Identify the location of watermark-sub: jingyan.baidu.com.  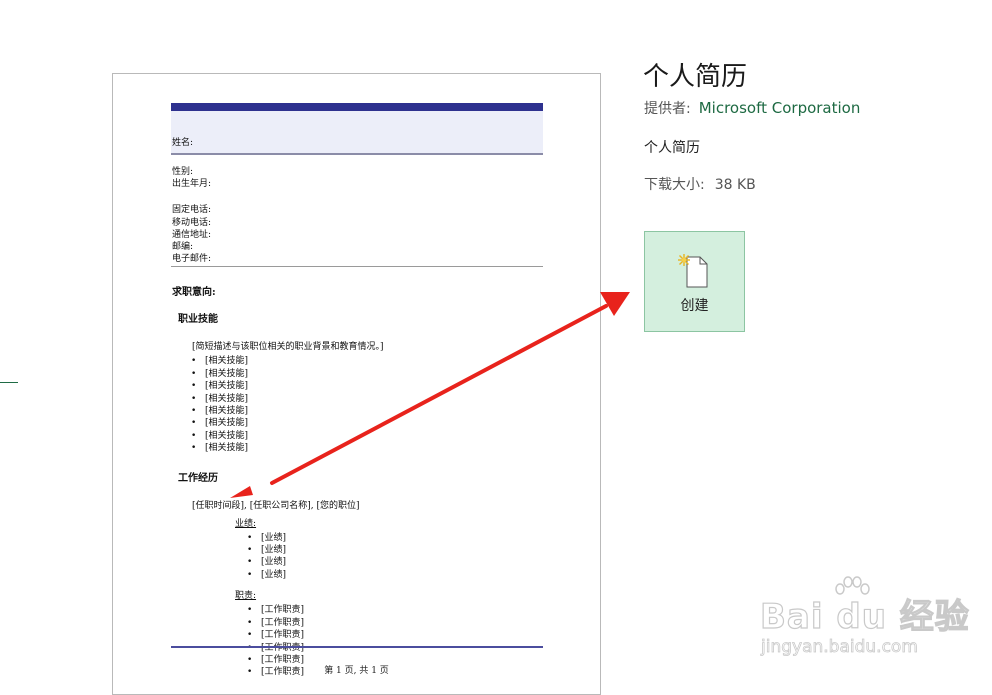
(840, 647).